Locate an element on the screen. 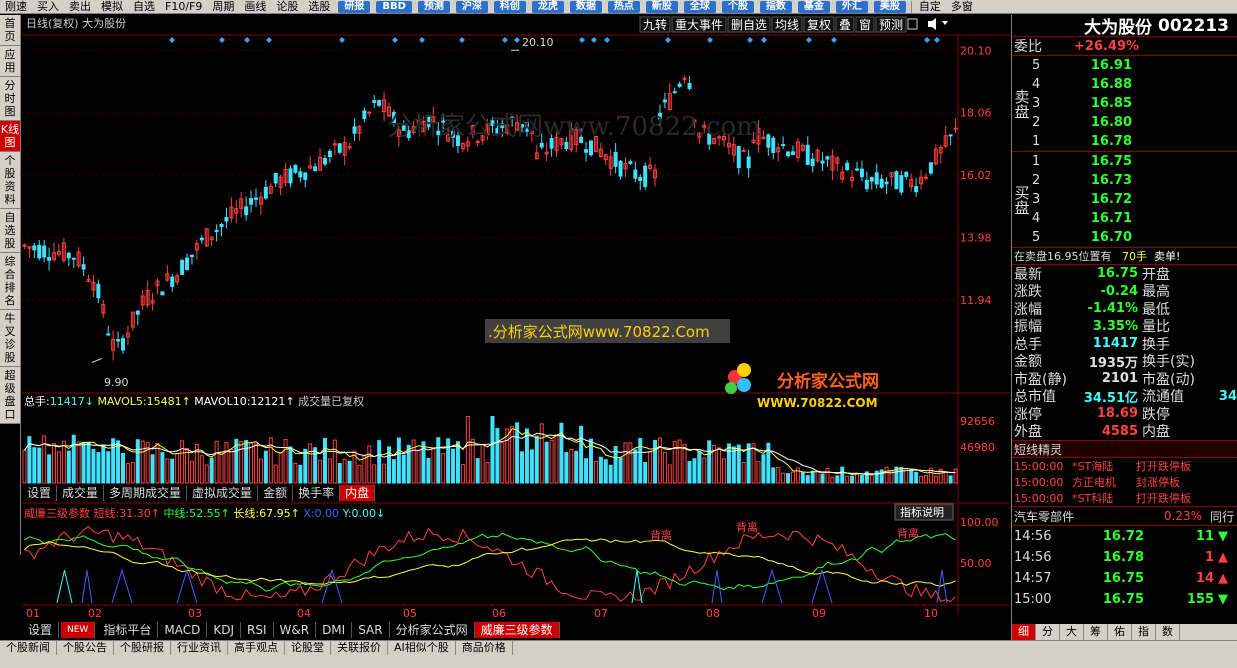 The height and width of the screenshot is (668, 1237). indicator-tab-4: KDJ is located at coordinates (224, 630).